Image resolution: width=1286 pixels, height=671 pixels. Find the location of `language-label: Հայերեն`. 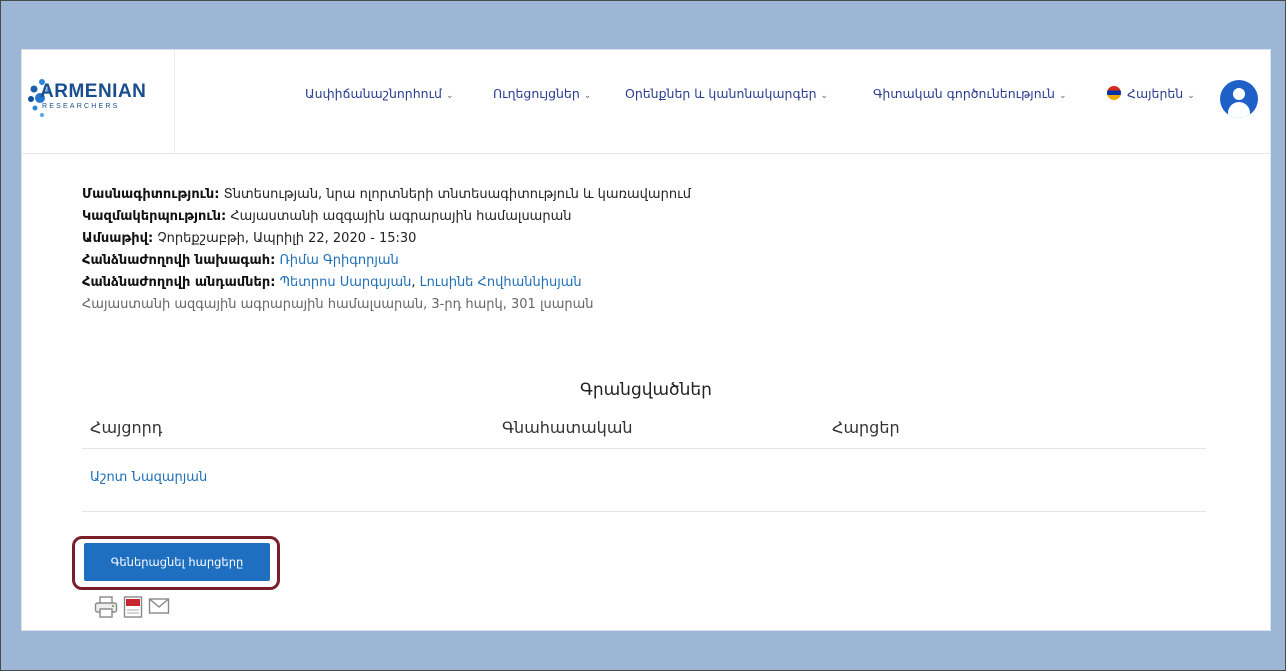

language-label: Հայերեն is located at coordinates (1155, 93).